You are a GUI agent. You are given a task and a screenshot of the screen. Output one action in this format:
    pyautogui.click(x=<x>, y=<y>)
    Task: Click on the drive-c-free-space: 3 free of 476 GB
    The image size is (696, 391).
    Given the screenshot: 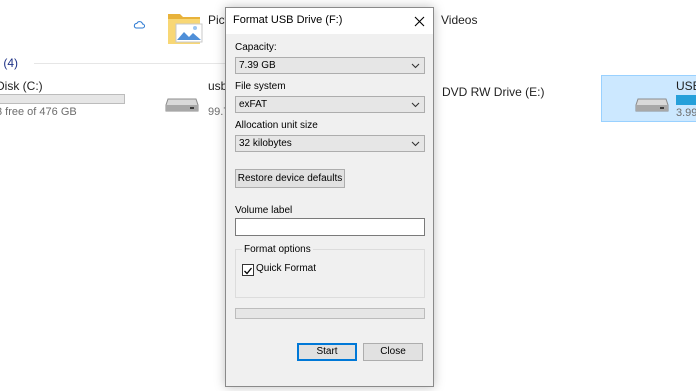 What is the action you would take?
    pyautogui.click(x=38, y=112)
    